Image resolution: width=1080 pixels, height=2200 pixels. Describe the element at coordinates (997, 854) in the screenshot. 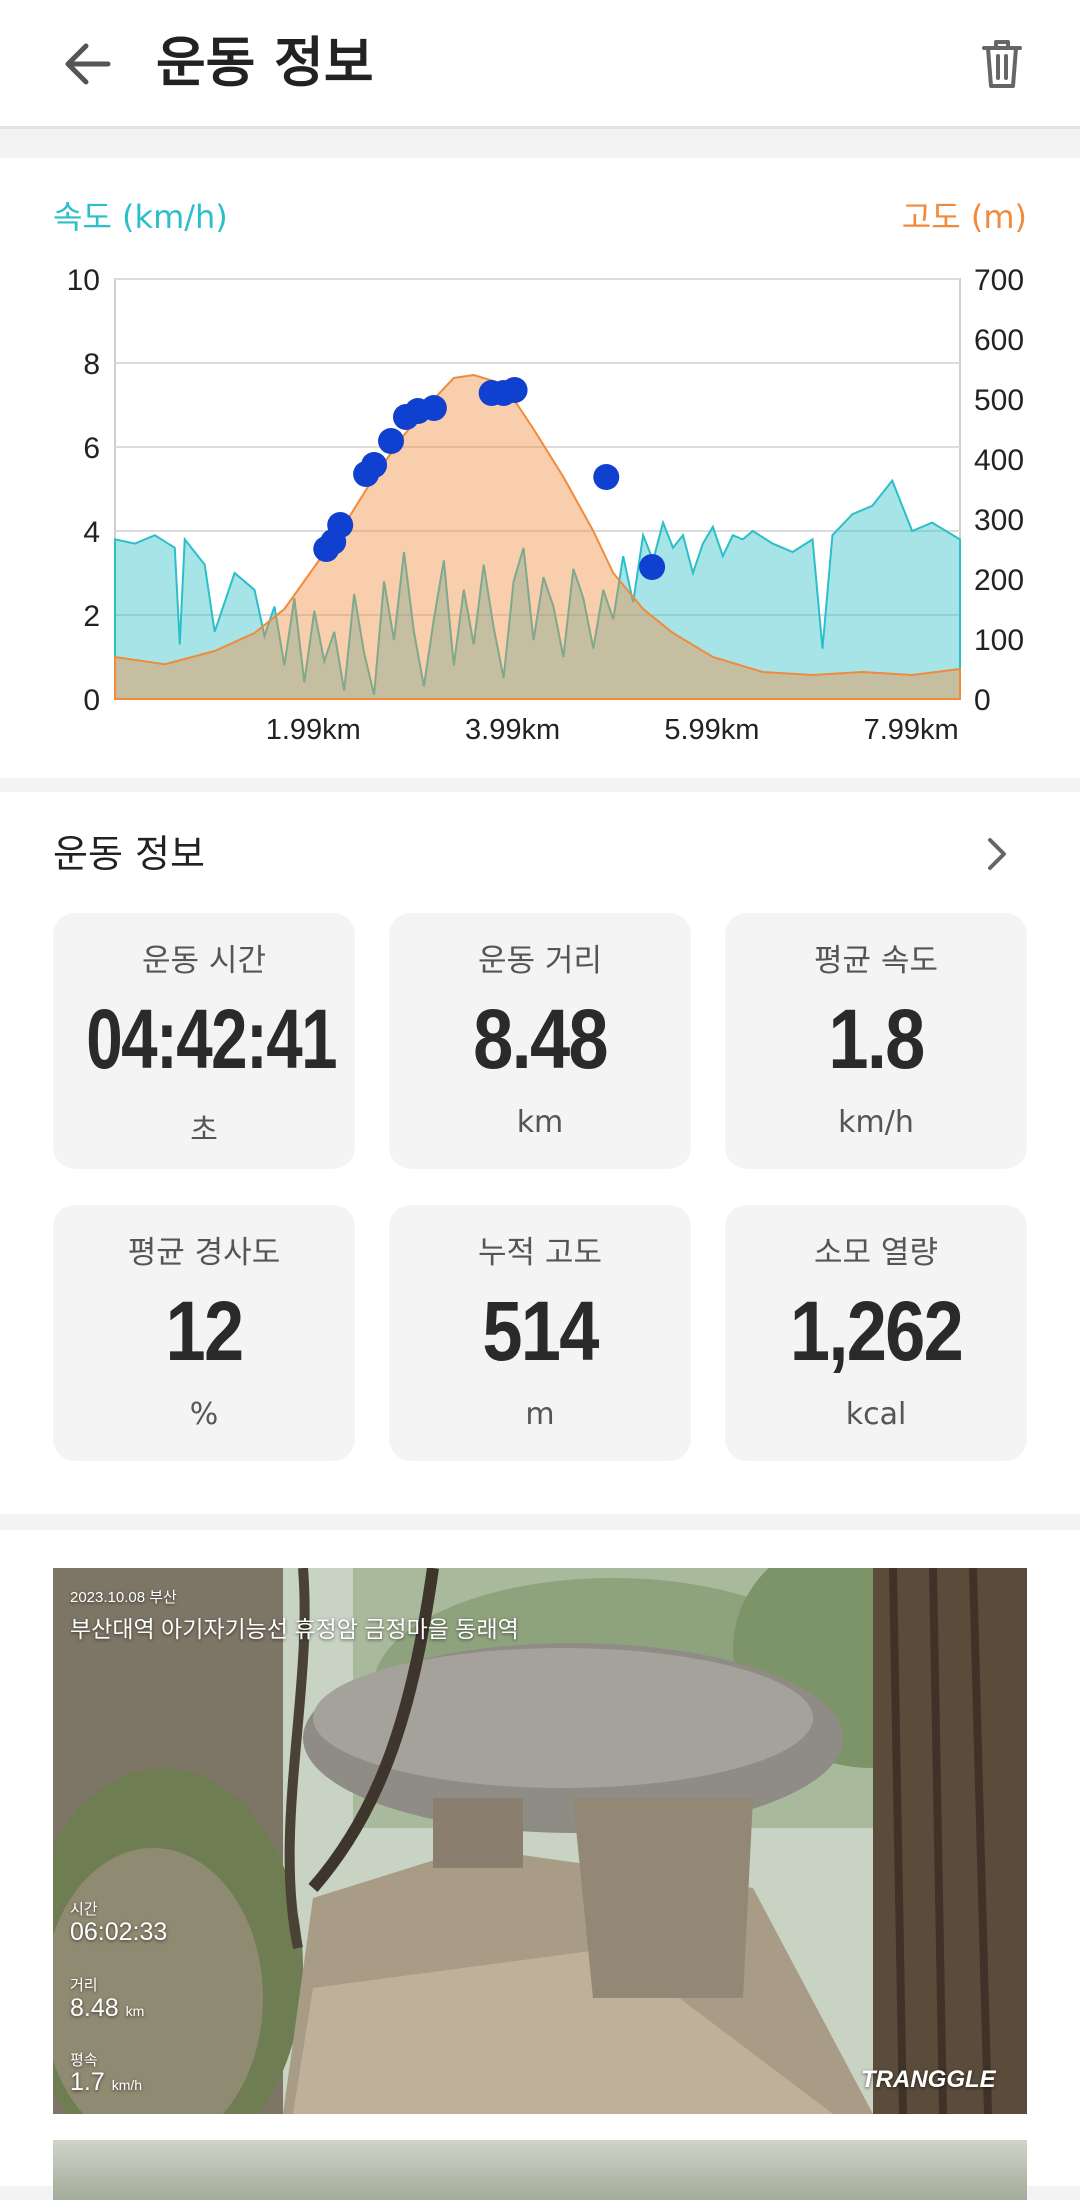

I see `chevron-right-icon` at that location.